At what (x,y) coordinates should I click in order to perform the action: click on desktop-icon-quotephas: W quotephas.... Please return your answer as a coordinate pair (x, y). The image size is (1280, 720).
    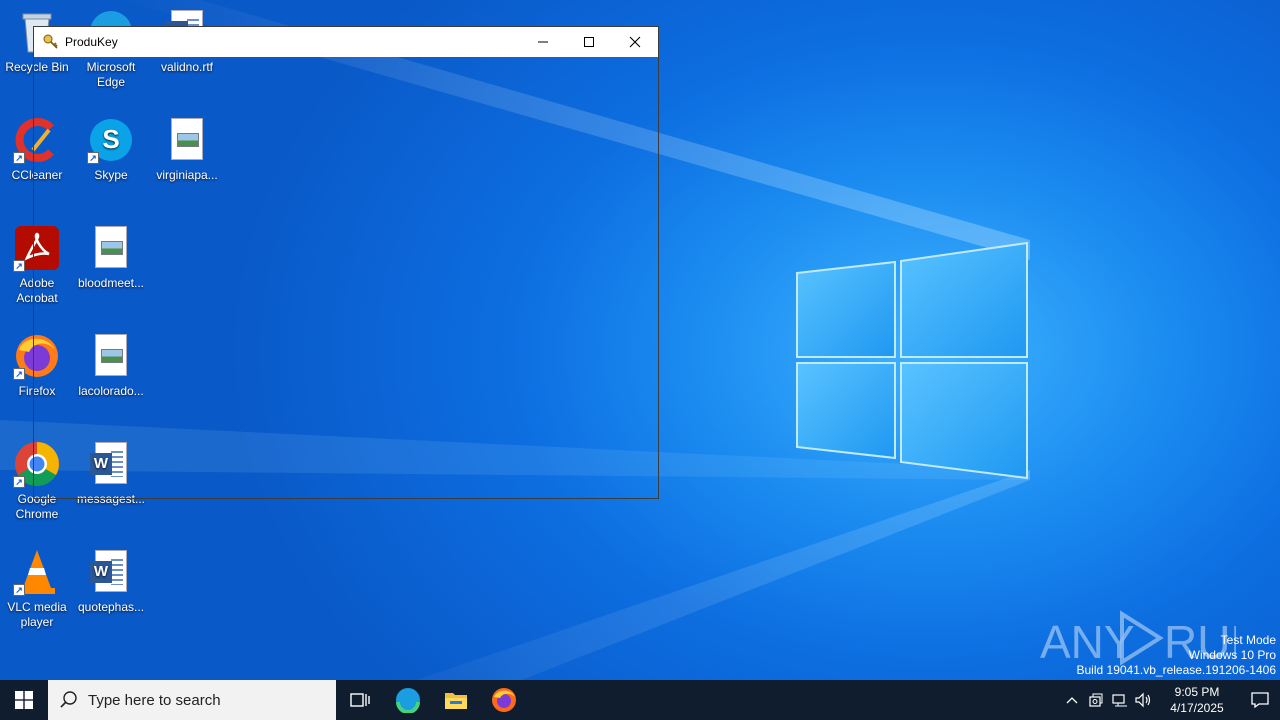
    Looking at the image, I should click on (111, 581).